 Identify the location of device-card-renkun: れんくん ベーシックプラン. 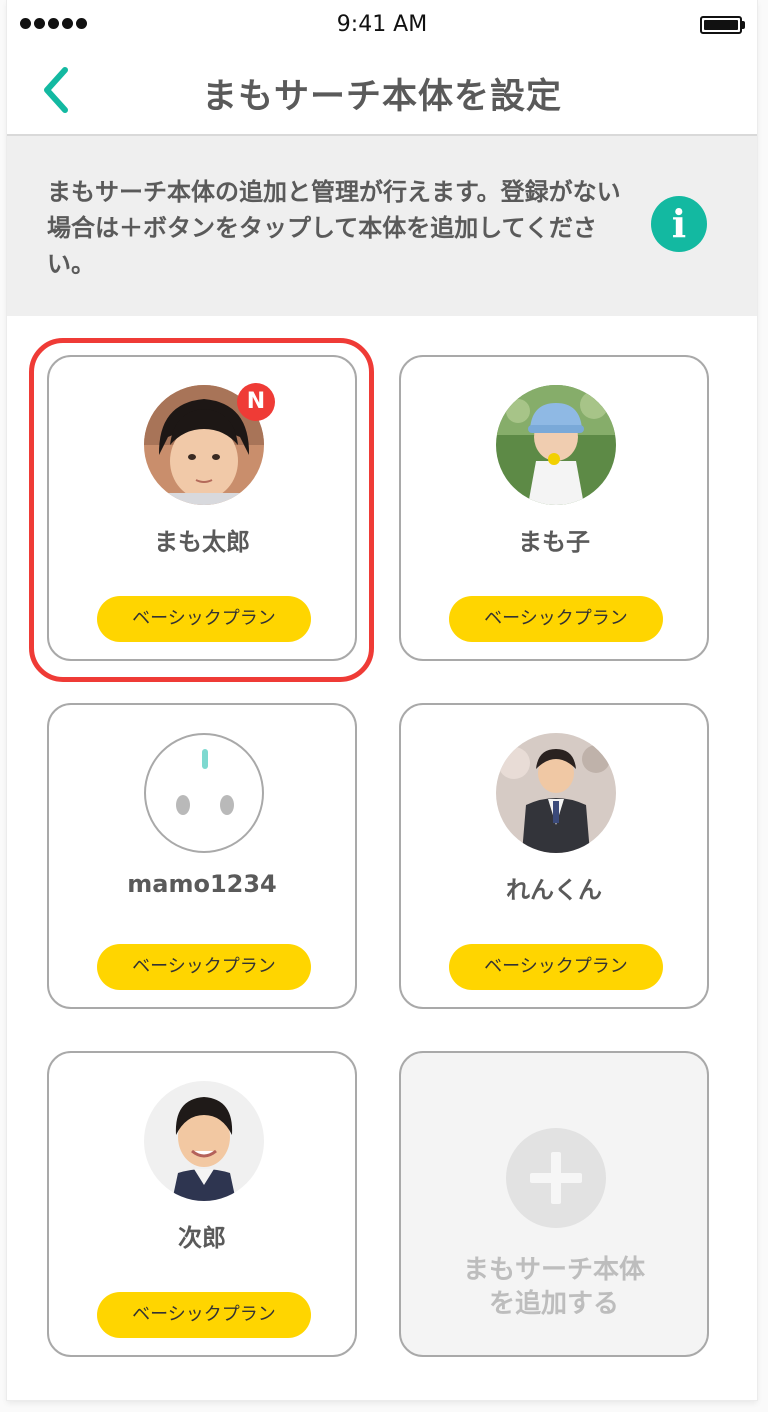
(554, 856).